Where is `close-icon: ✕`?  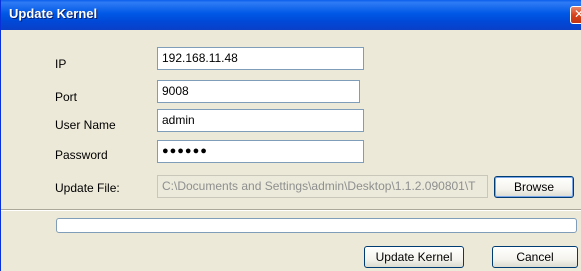
close-icon: ✕ is located at coordinates (575, 15).